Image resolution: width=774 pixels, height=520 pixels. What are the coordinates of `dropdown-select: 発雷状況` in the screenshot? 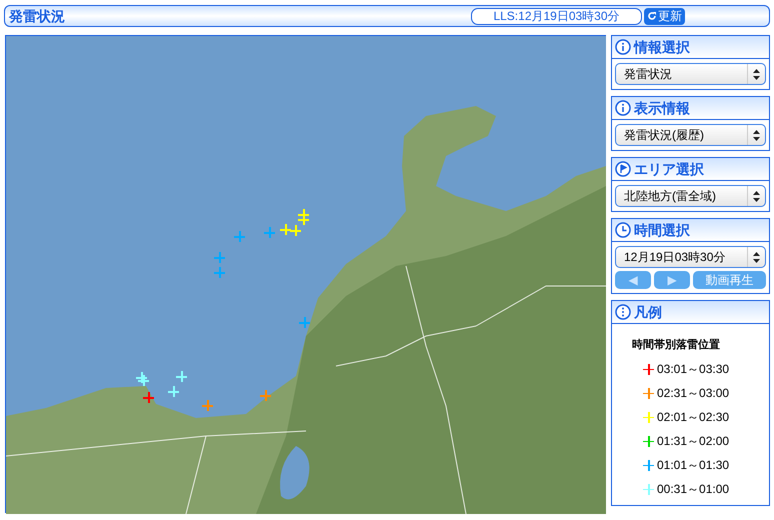 It's located at (690, 74).